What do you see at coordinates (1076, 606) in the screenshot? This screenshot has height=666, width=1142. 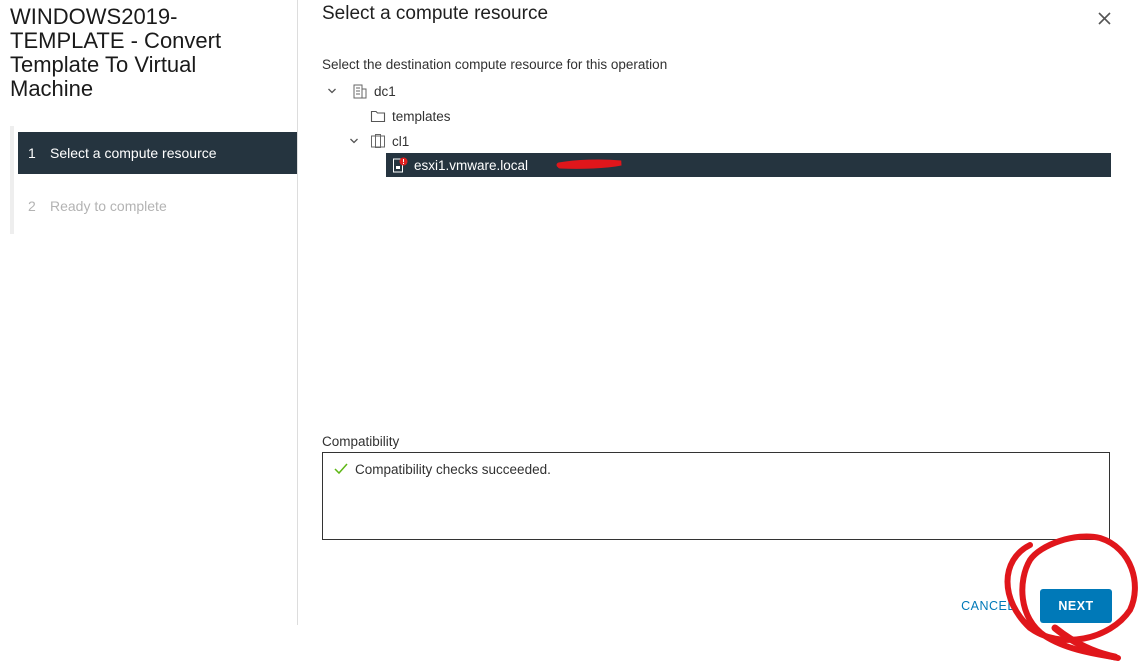 I see `next-button: NEXT` at bounding box center [1076, 606].